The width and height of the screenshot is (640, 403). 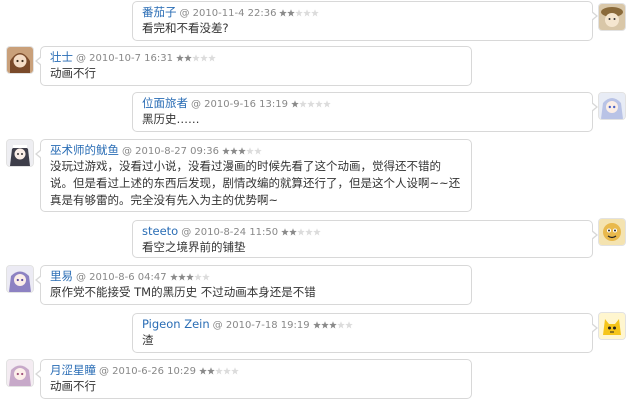 What do you see at coordinates (20, 153) in the screenshot?
I see `avatar-maid-icon` at bounding box center [20, 153].